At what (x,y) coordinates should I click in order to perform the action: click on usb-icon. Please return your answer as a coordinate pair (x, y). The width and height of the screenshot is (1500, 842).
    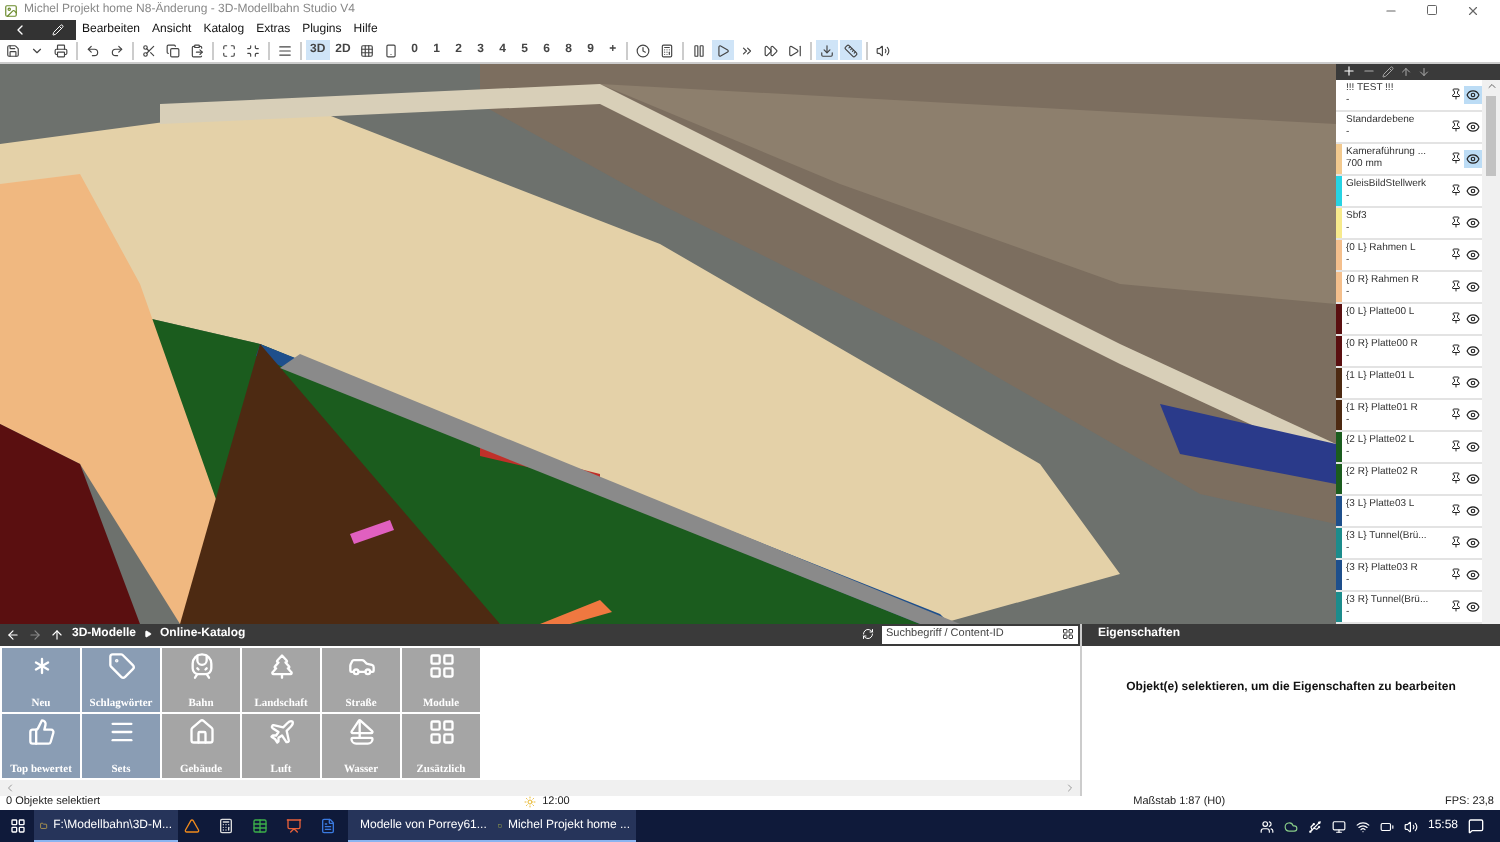
    Looking at the image, I should click on (1314, 826).